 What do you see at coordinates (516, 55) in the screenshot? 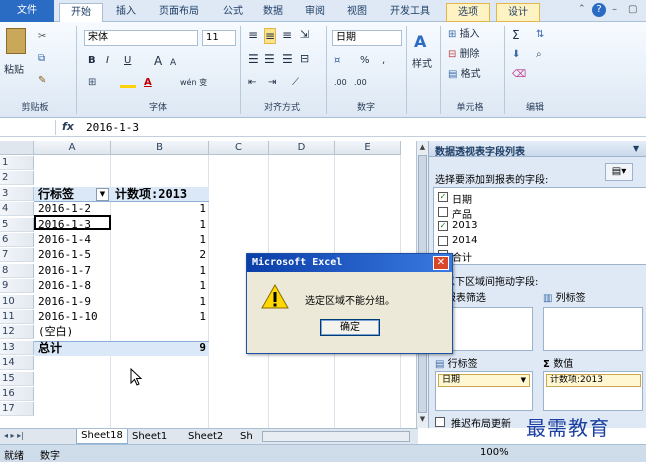
I see `fill-icon: ⬇` at bounding box center [516, 55].